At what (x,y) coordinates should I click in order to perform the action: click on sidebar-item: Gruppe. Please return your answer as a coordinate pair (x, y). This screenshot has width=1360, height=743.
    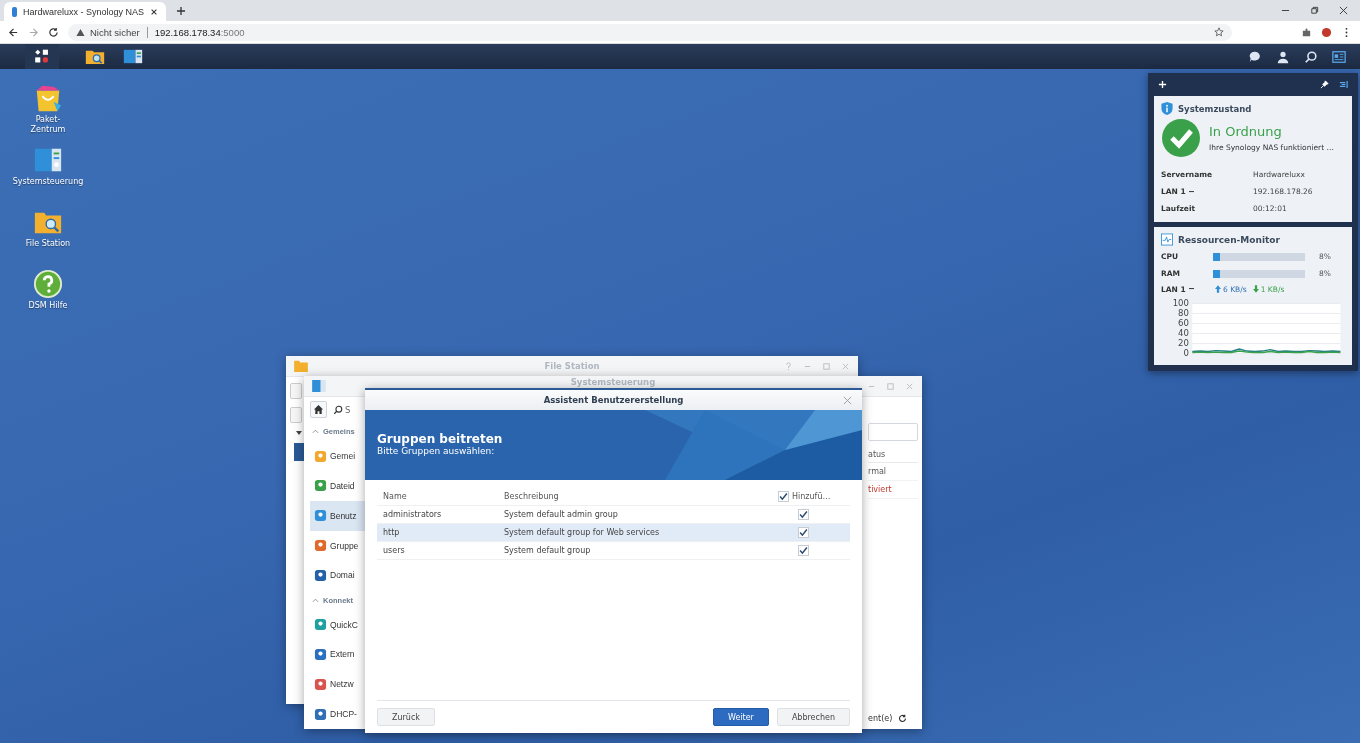
    Looking at the image, I should click on (337, 545).